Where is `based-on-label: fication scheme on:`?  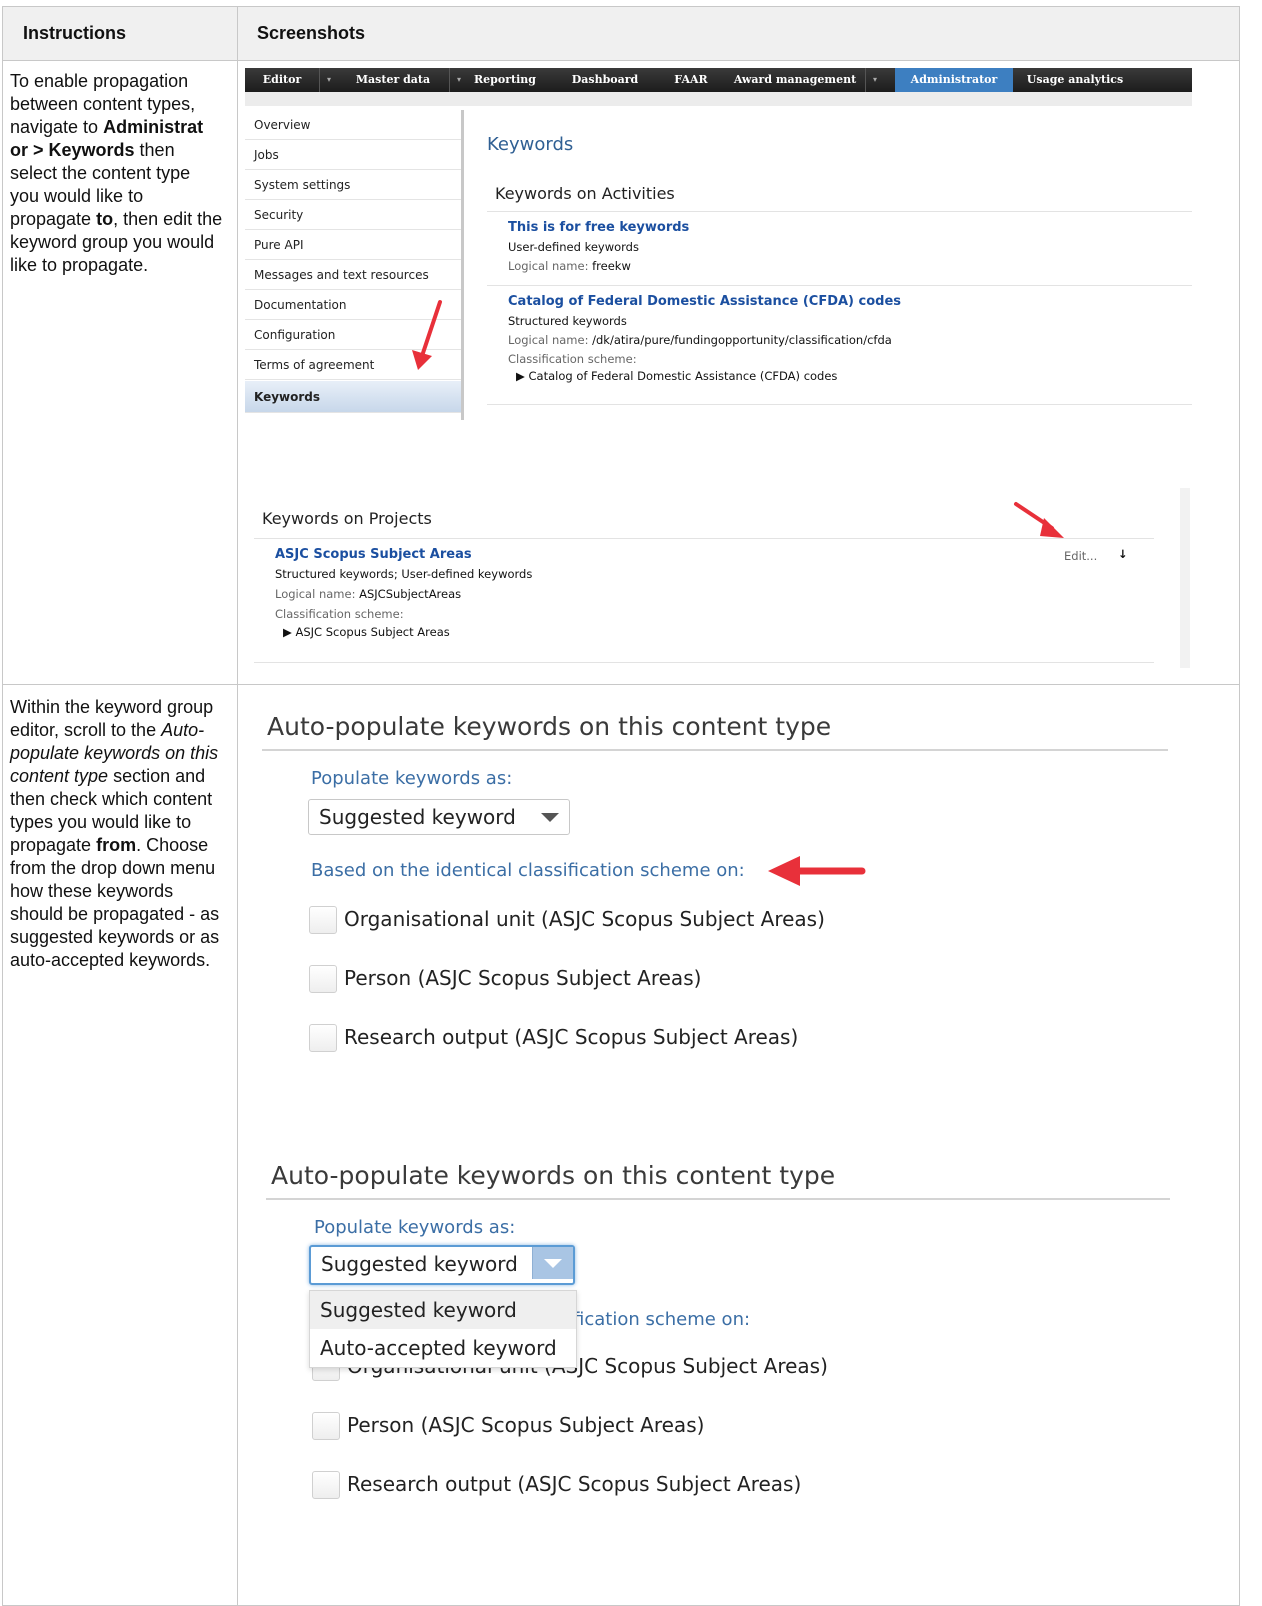 based-on-label: fication scheme on: is located at coordinates (662, 1319).